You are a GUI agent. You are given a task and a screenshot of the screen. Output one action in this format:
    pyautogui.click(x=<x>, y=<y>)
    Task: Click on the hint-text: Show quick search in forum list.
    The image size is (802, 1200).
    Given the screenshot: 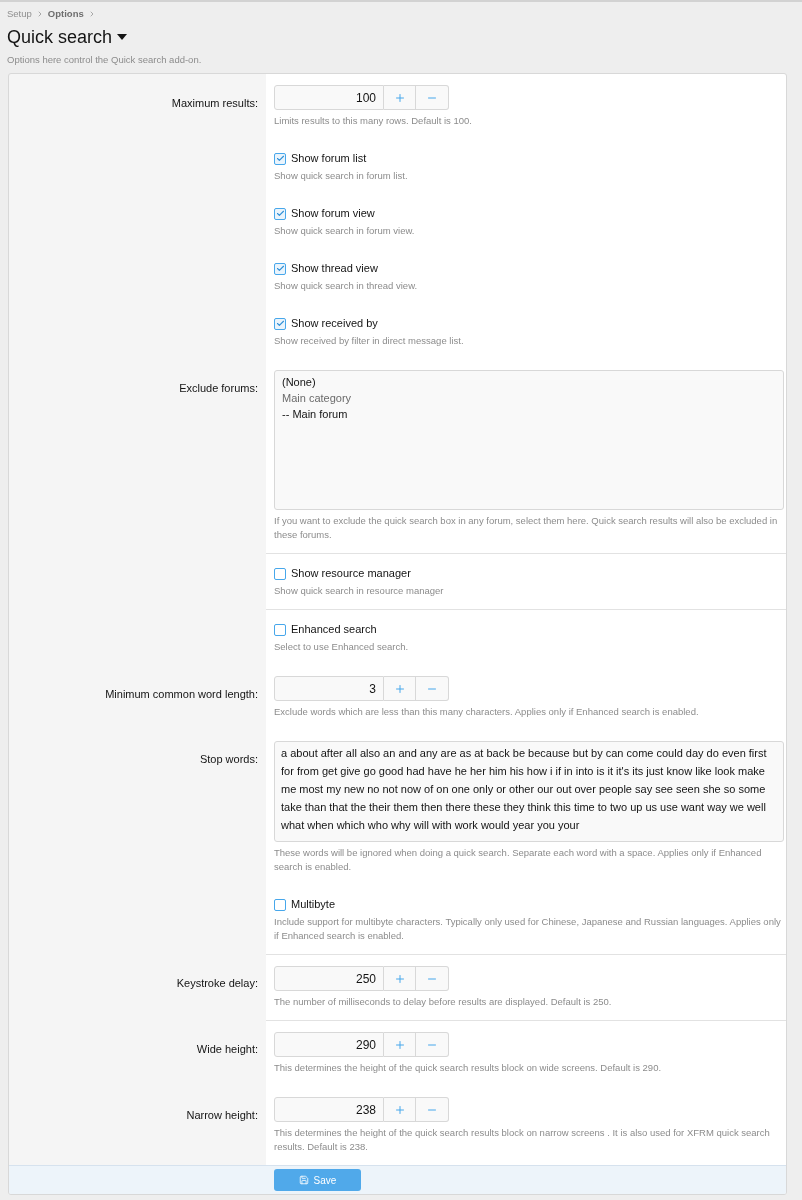 What is the action you would take?
    pyautogui.click(x=341, y=176)
    